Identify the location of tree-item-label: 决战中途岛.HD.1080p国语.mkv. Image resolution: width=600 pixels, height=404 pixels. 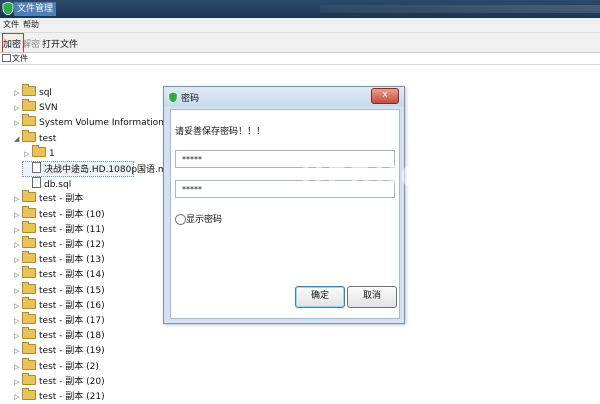
(111, 170).